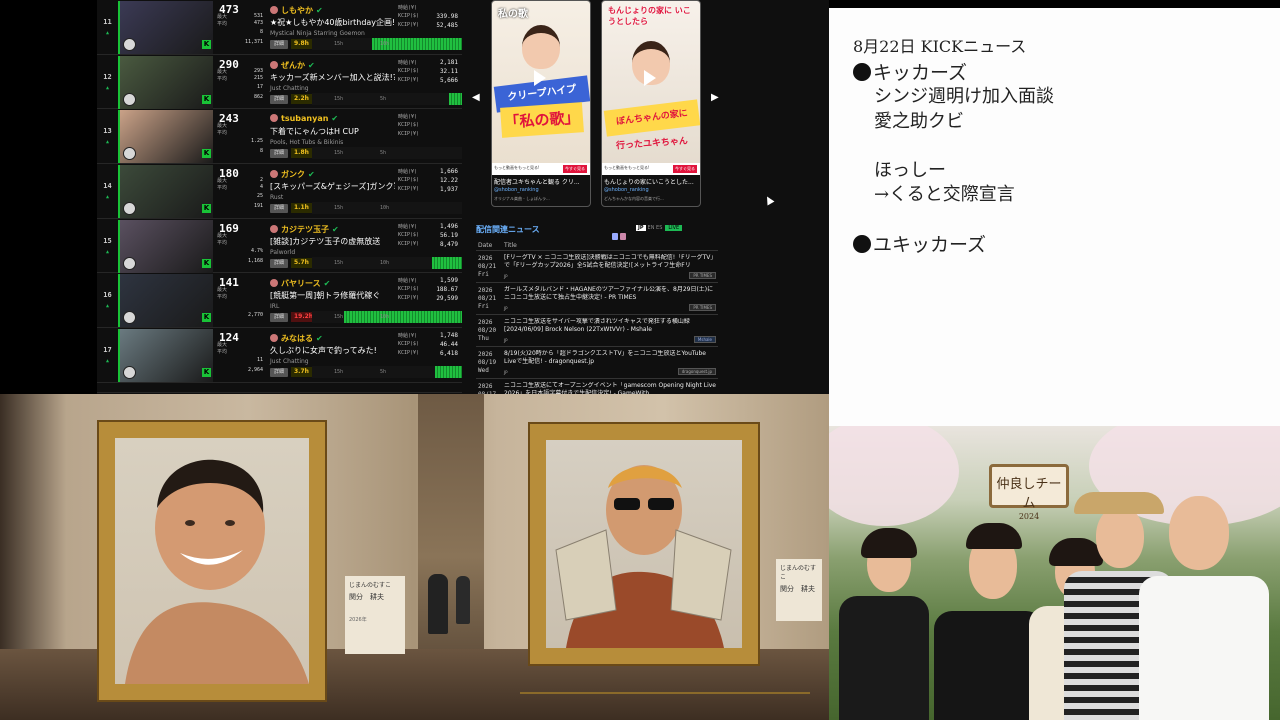 This screenshot has width=1280, height=720. Describe the element at coordinates (385, 317) in the screenshot. I see `spark-label-2: 10h` at that location.